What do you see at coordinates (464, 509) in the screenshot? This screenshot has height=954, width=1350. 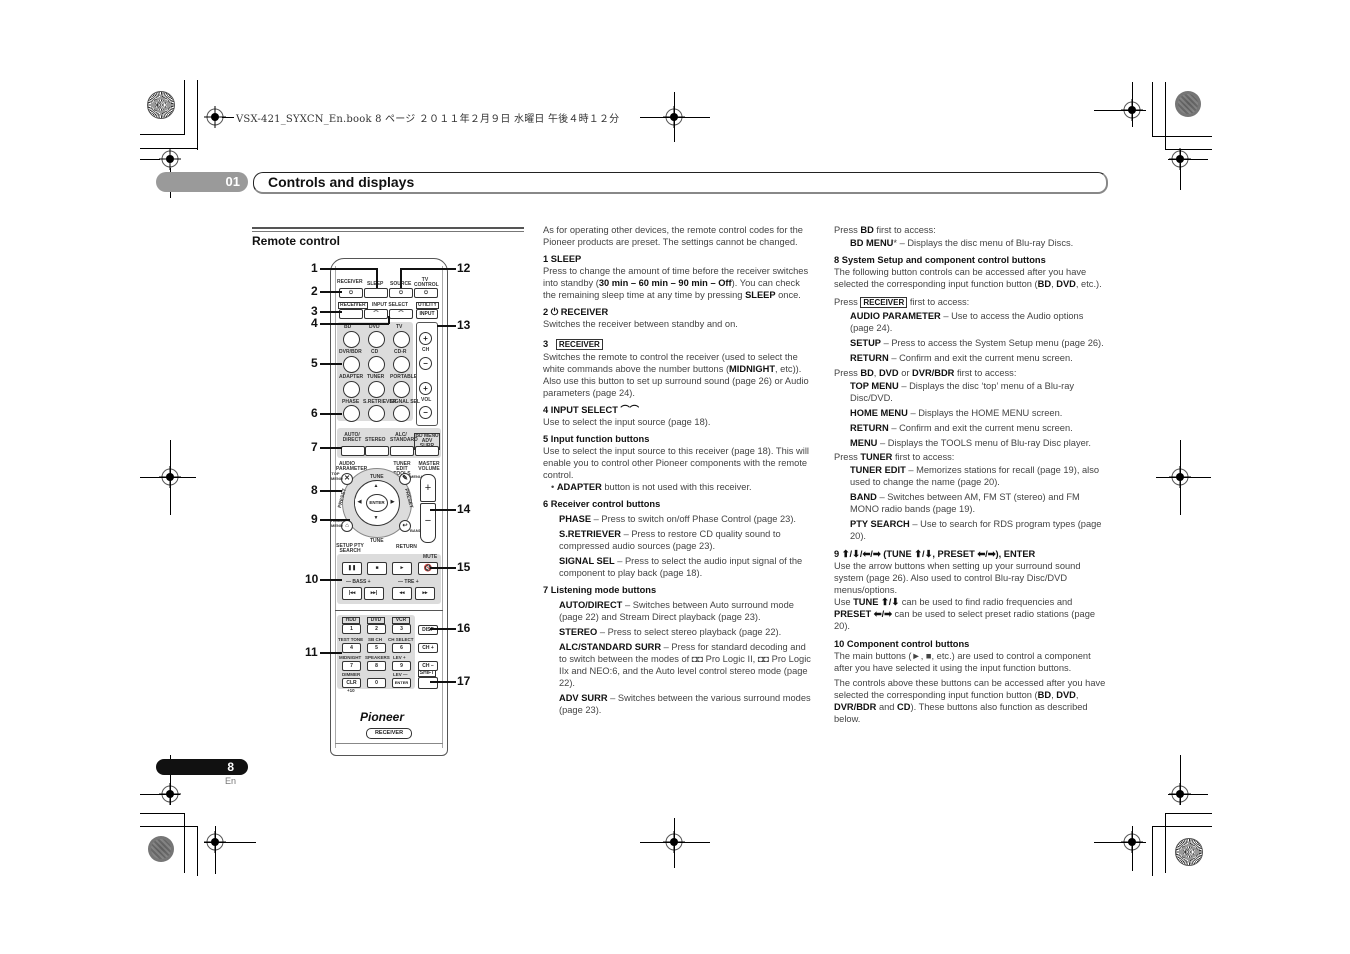 I see `callout-14: 14` at bounding box center [464, 509].